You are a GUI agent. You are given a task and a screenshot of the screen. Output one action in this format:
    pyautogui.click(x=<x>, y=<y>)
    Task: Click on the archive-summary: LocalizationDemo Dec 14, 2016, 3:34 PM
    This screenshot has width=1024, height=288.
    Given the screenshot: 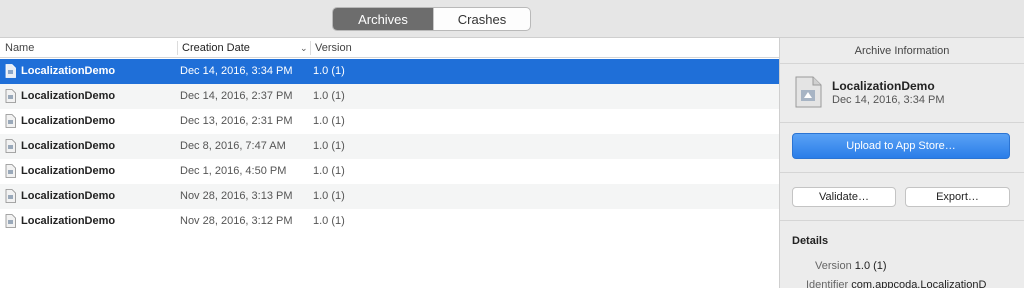 What is the action you would take?
    pyautogui.click(x=909, y=94)
    